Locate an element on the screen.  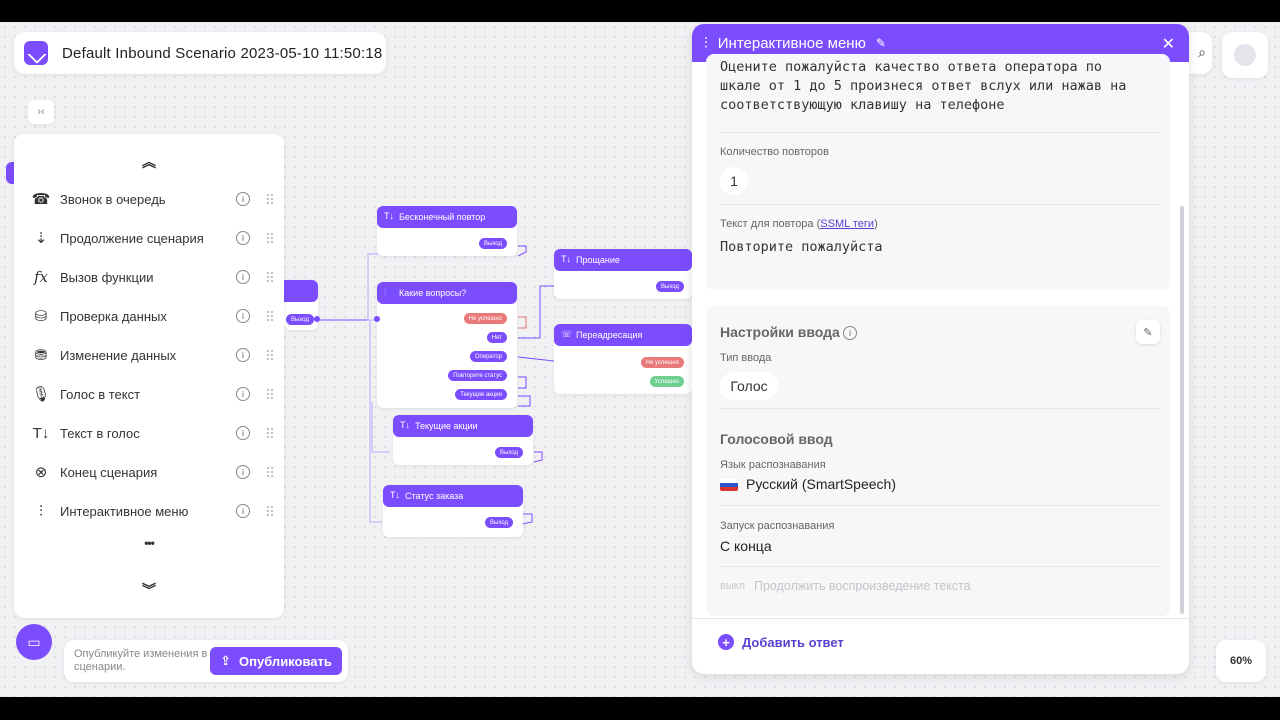
node-output-port is located at coordinates (317, 319).